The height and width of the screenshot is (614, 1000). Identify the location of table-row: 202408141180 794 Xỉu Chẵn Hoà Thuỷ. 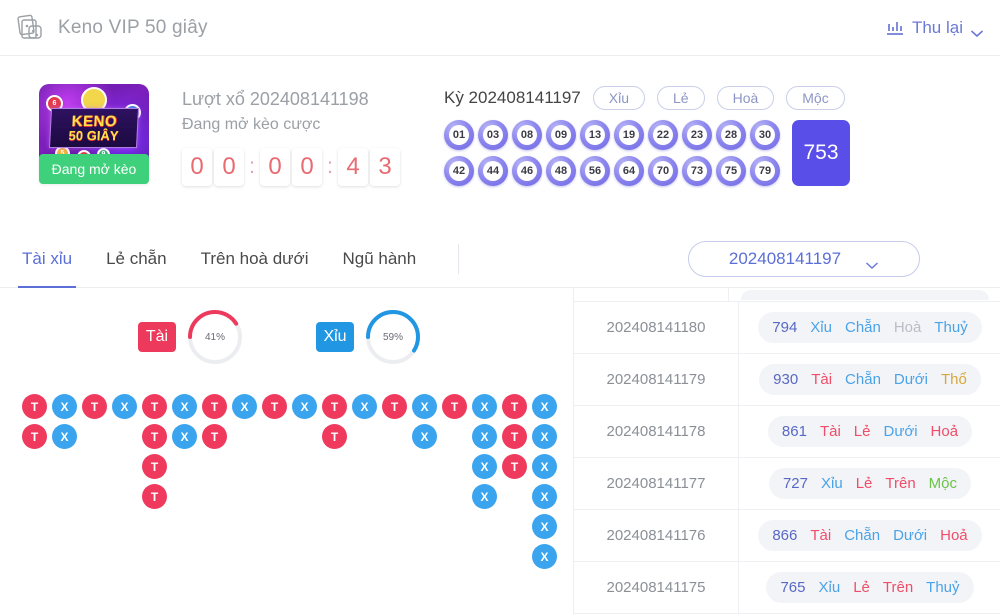
(787, 327).